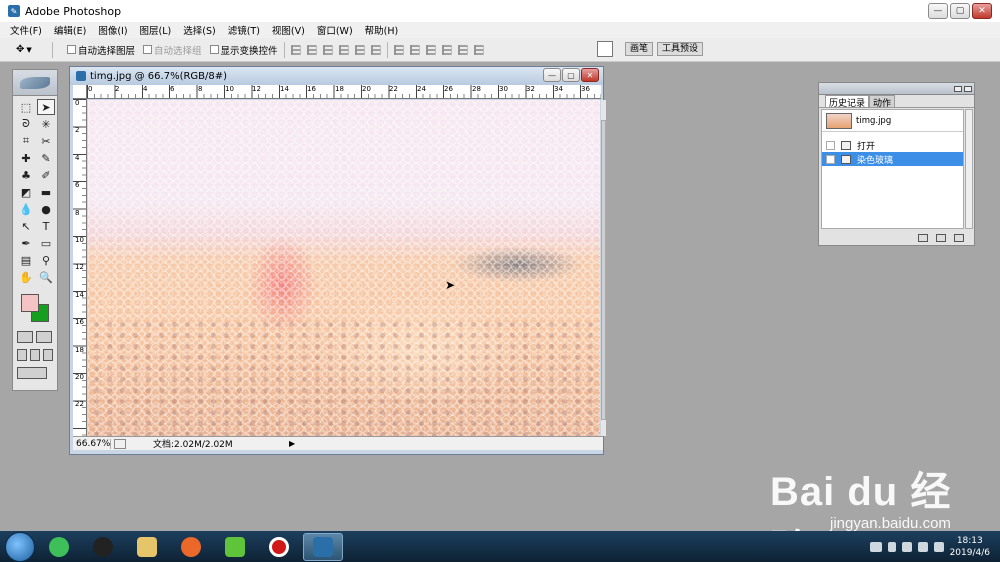 This screenshot has height=562, width=1000. Describe the element at coordinates (26, 107) in the screenshot. I see `marquee-tool-icon: ⬚` at that location.